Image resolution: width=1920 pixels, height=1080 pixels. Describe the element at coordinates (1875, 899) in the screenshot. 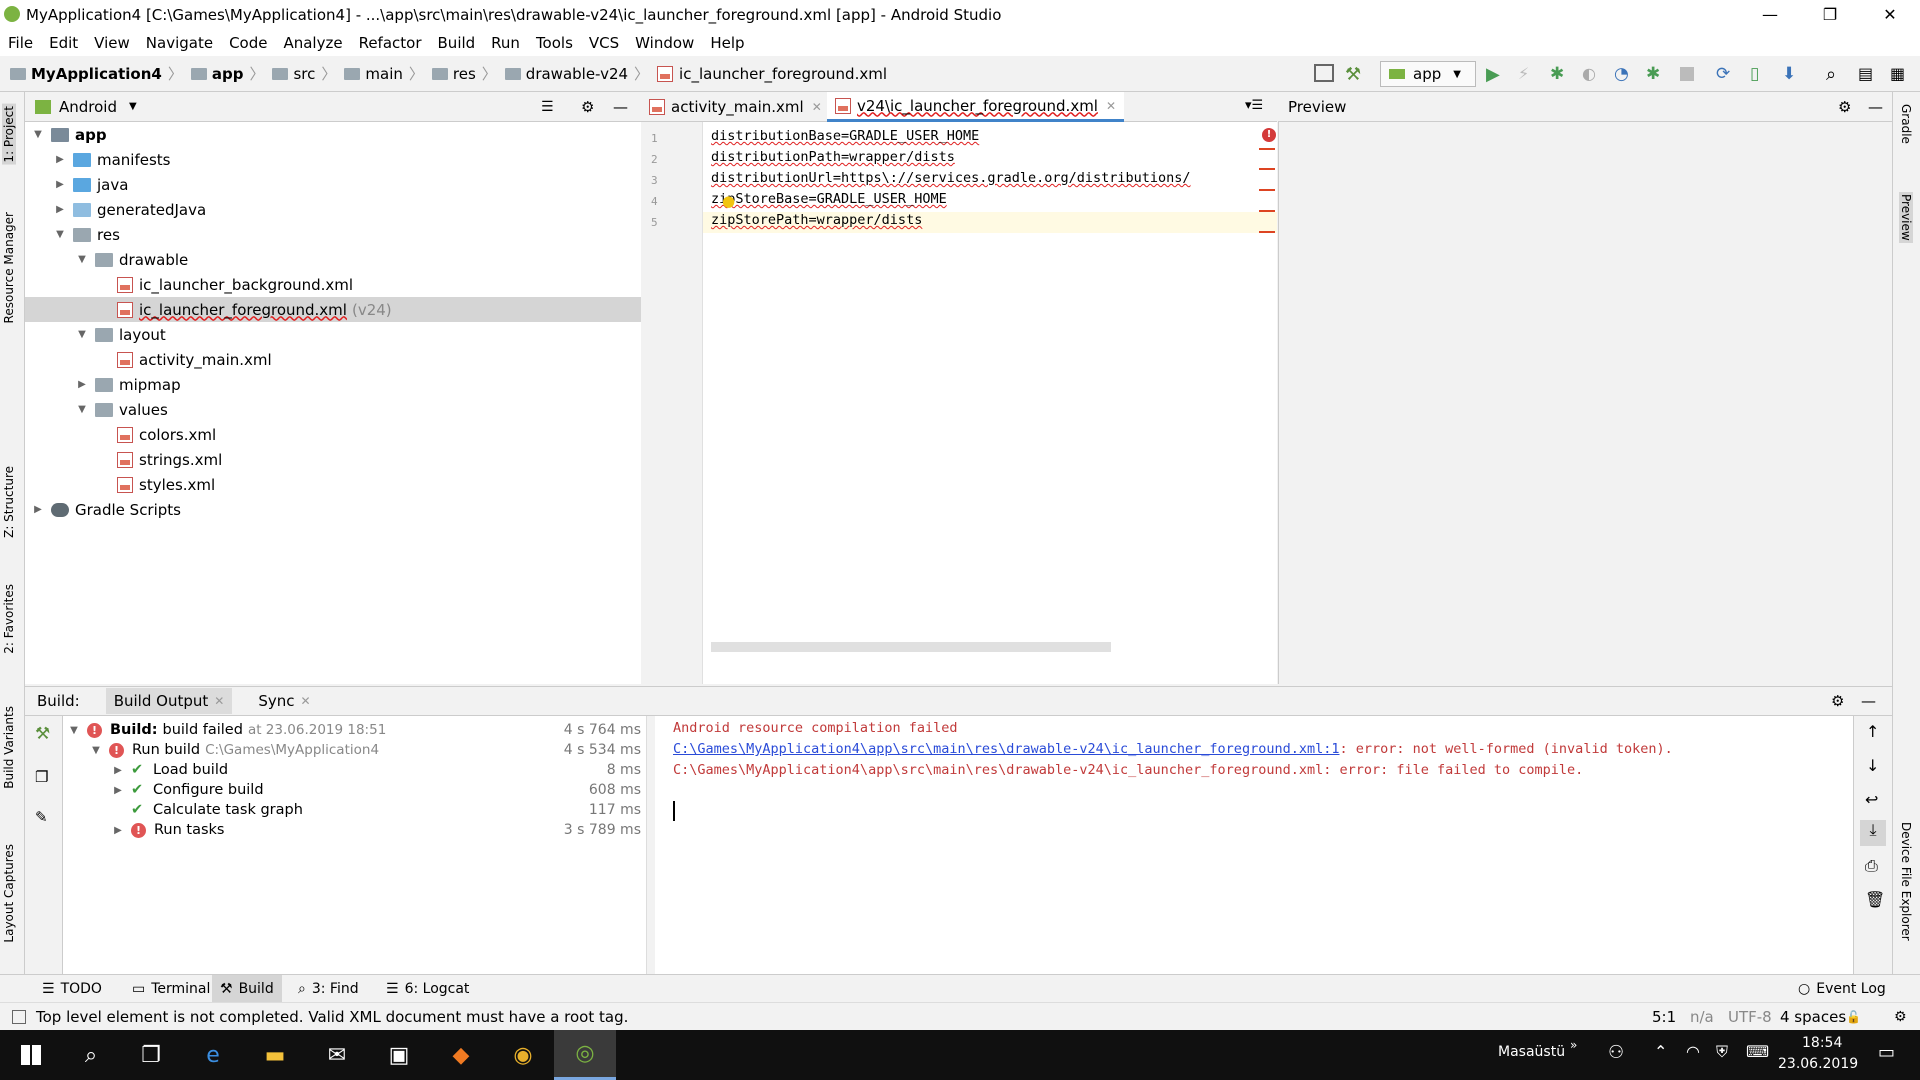

I see `trash-icon: 🗑` at that location.